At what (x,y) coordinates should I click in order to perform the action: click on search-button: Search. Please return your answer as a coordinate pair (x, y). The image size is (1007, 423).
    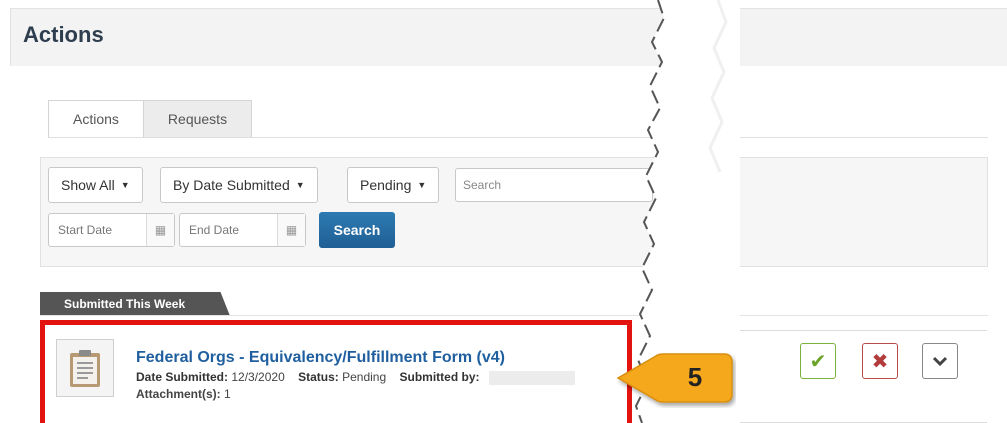
    Looking at the image, I should click on (357, 230).